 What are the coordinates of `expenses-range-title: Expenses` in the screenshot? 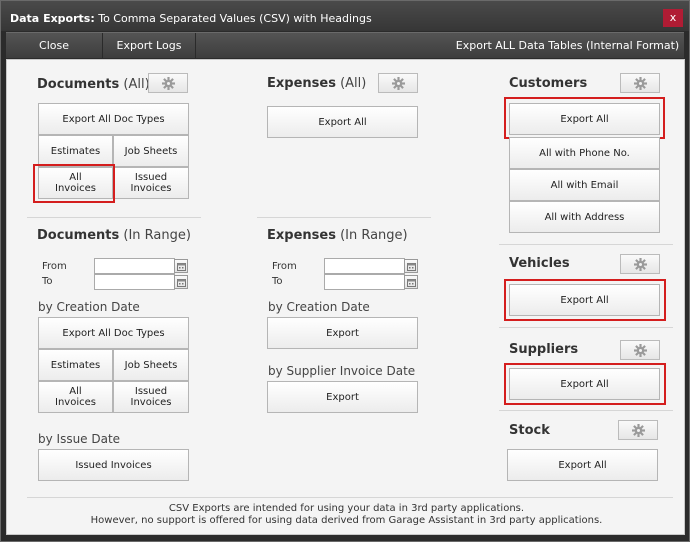 It's located at (301, 235).